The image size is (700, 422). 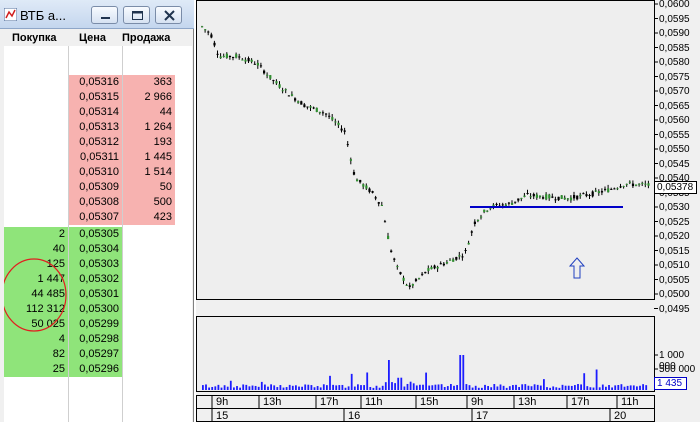 What do you see at coordinates (670, 383) in the screenshot?
I see `last-volume-label: 1 435` at bounding box center [670, 383].